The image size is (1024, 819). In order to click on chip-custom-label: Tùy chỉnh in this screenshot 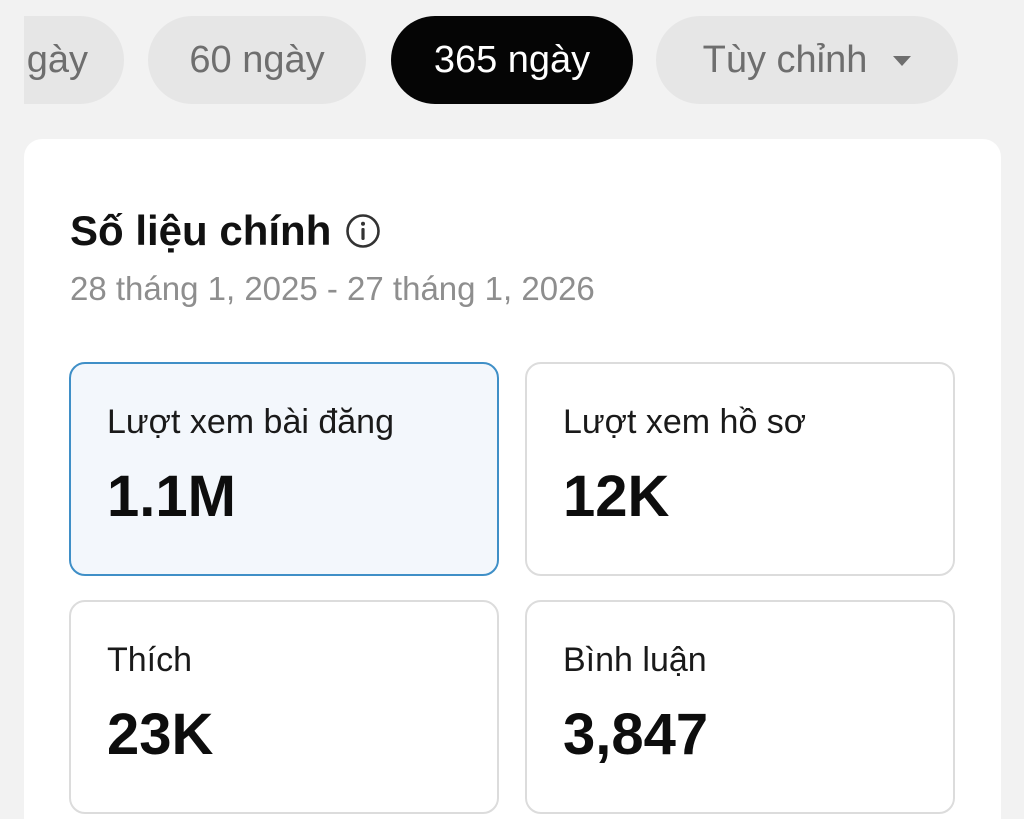, I will do `click(785, 59)`.